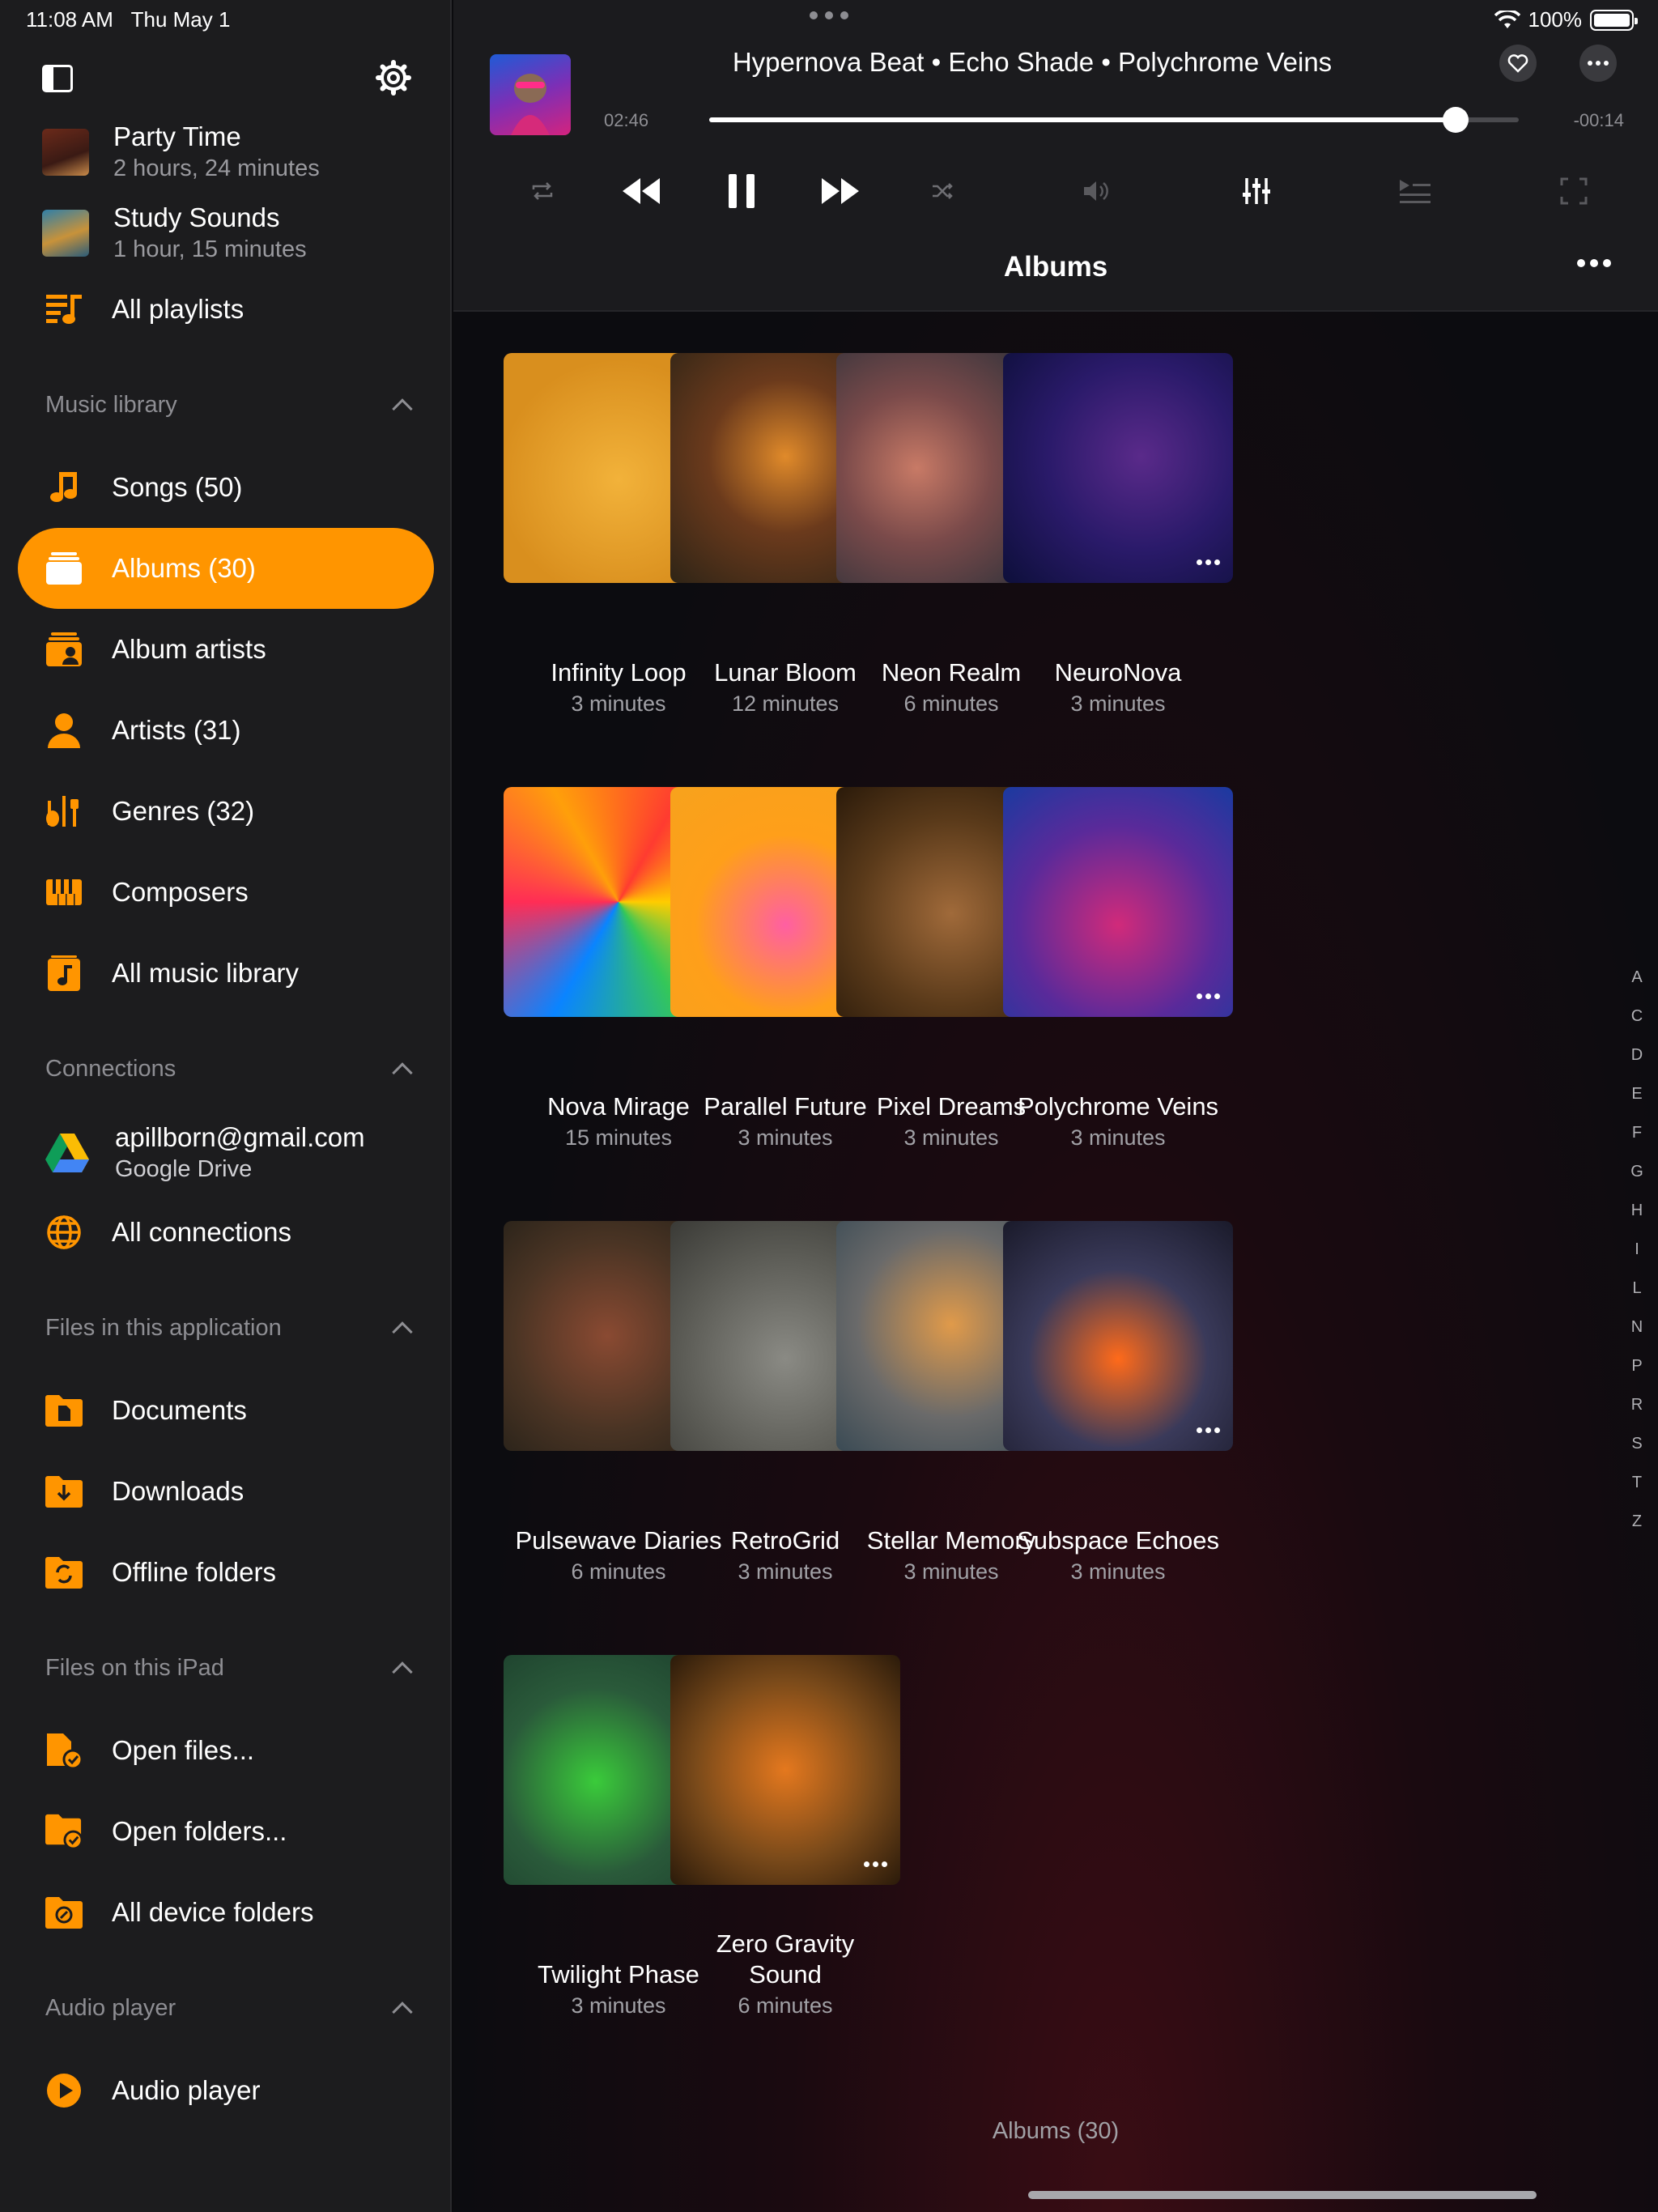 The height and width of the screenshot is (2212, 1658). I want to click on index-letter: Z, so click(1637, 1527).